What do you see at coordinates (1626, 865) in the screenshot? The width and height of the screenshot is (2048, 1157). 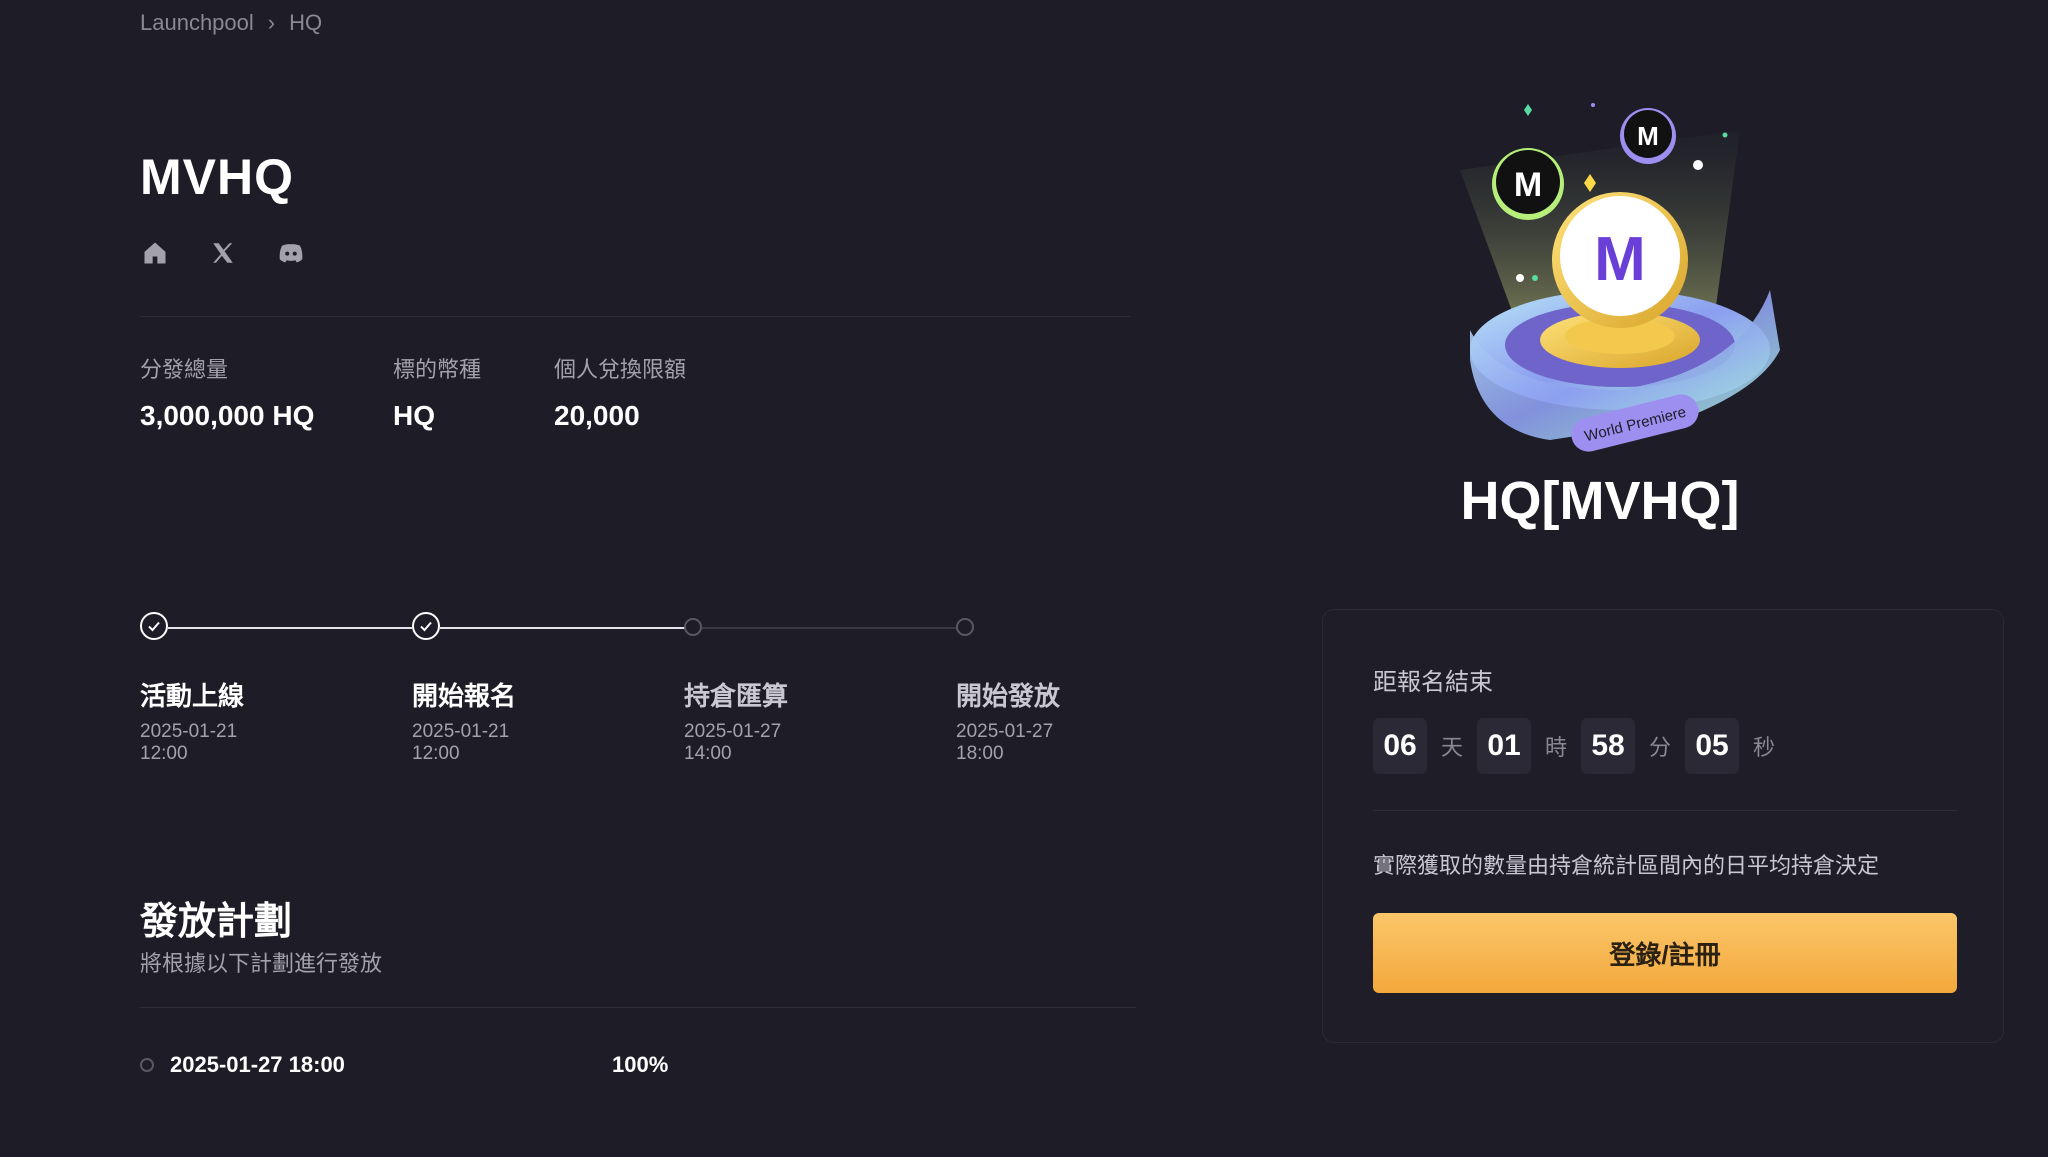 I see `panel-note: 實際獲取的數量由持倉統計區間內的日平均持倉決定` at bounding box center [1626, 865].